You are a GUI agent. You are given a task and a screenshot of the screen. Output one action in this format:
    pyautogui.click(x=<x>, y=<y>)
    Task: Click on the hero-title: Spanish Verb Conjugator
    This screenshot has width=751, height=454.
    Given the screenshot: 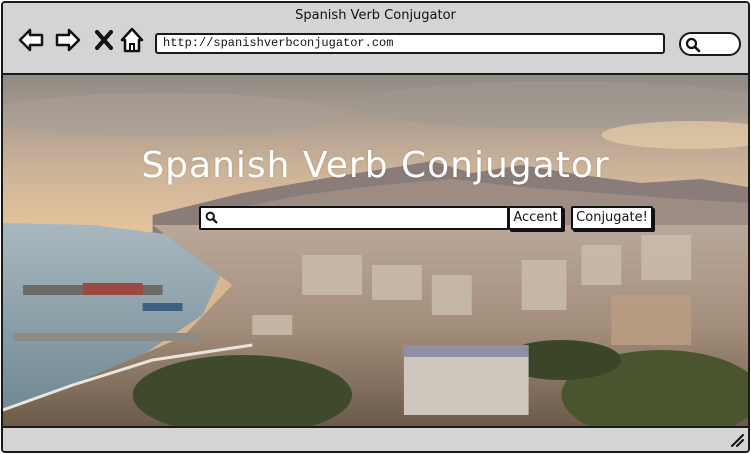 What is the action you would take?
    pyautogui.click(x=375, y=165)
    